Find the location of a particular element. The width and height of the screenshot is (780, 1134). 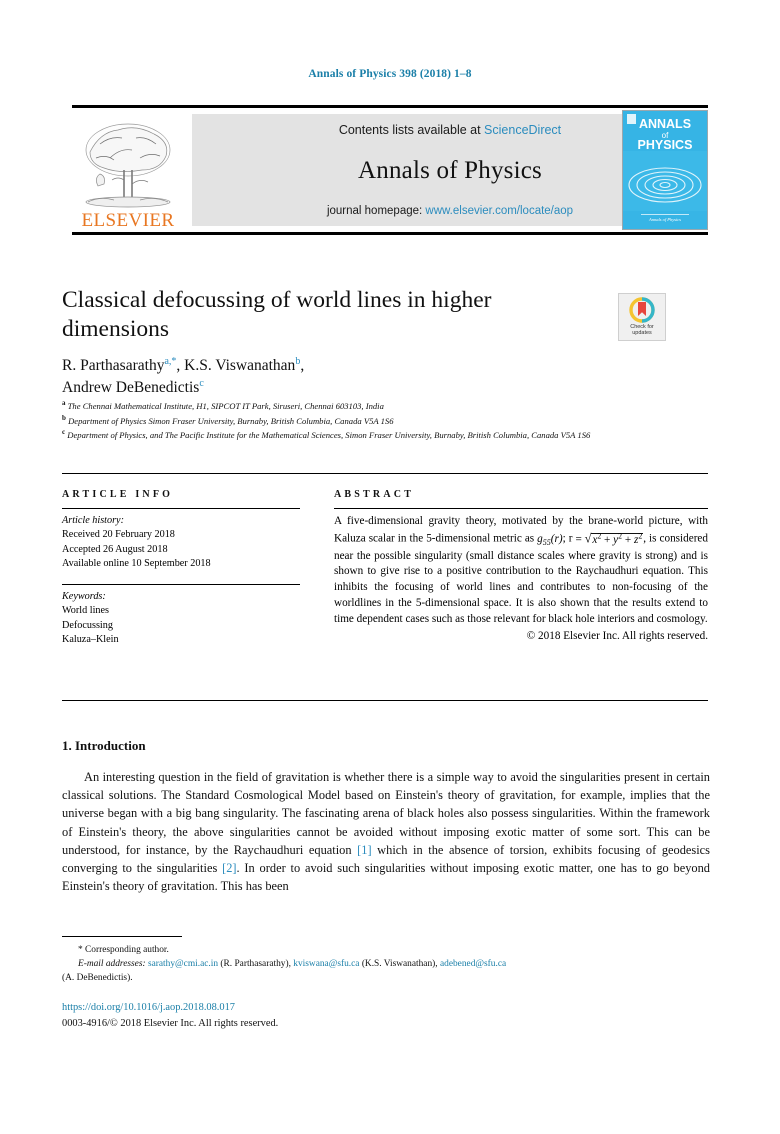

author-3-marks: c is located at coordinates (201, 384).